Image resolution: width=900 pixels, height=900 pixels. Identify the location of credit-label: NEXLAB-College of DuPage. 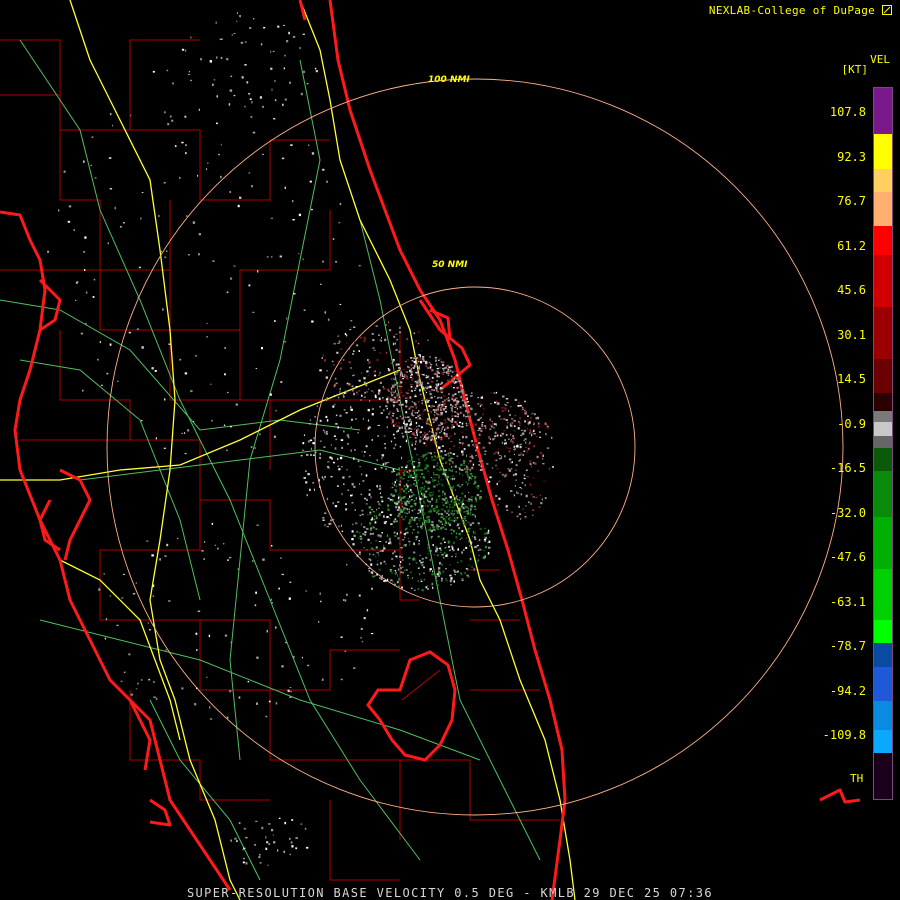
(800, 10).